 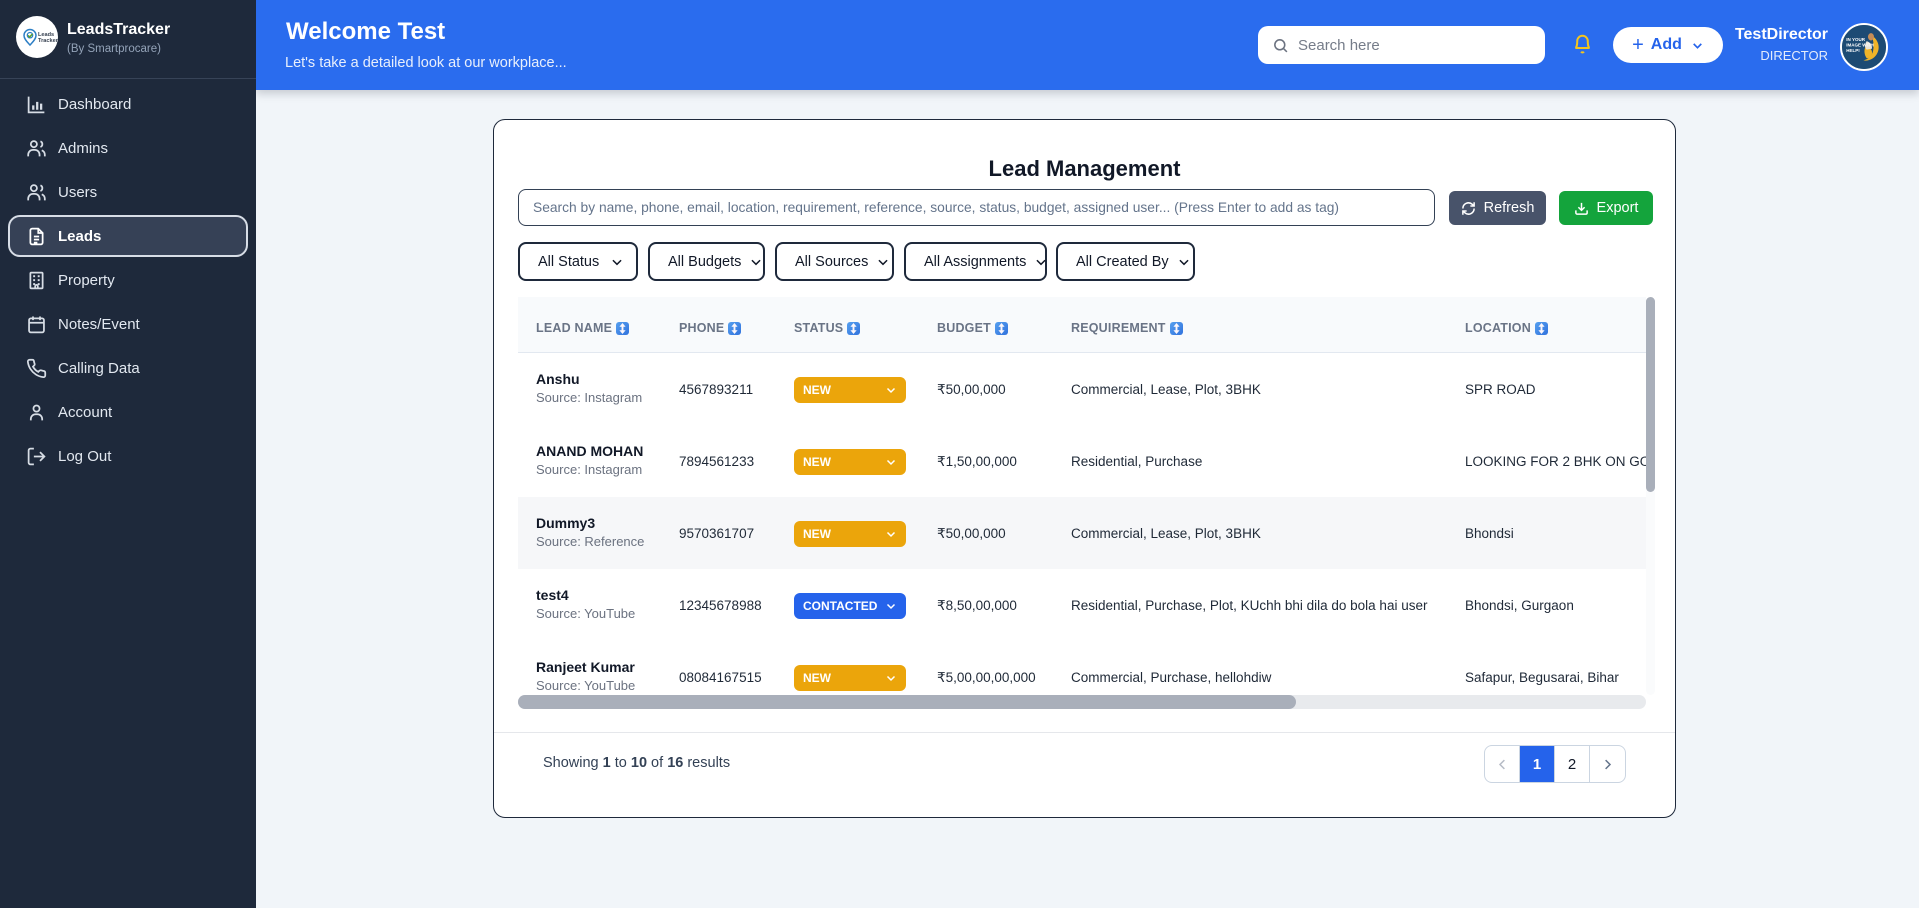 I want to click on svg-text: HELP!, so click(x=1853, y=50).